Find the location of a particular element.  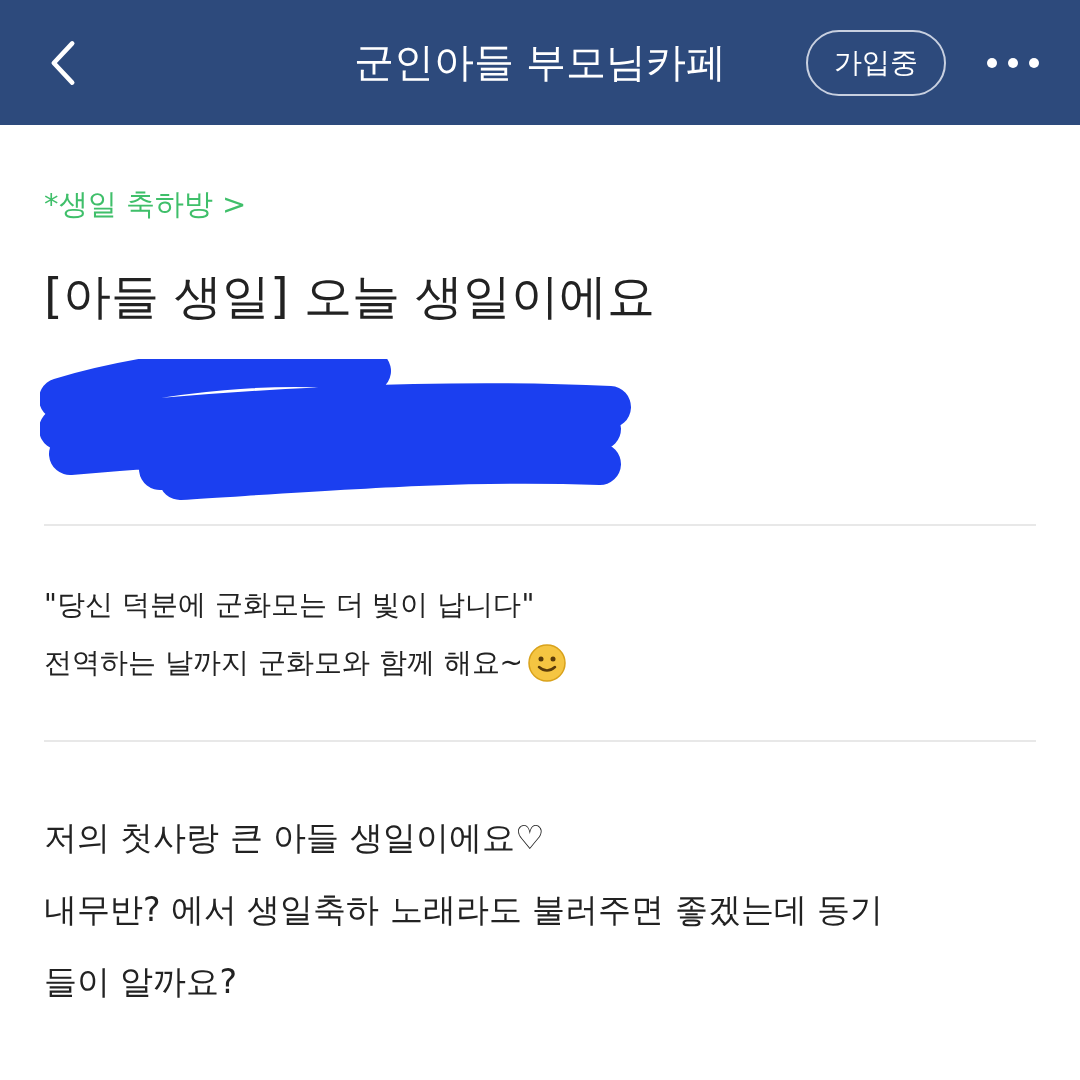

more-icon is located at coordinates (1013, 62).